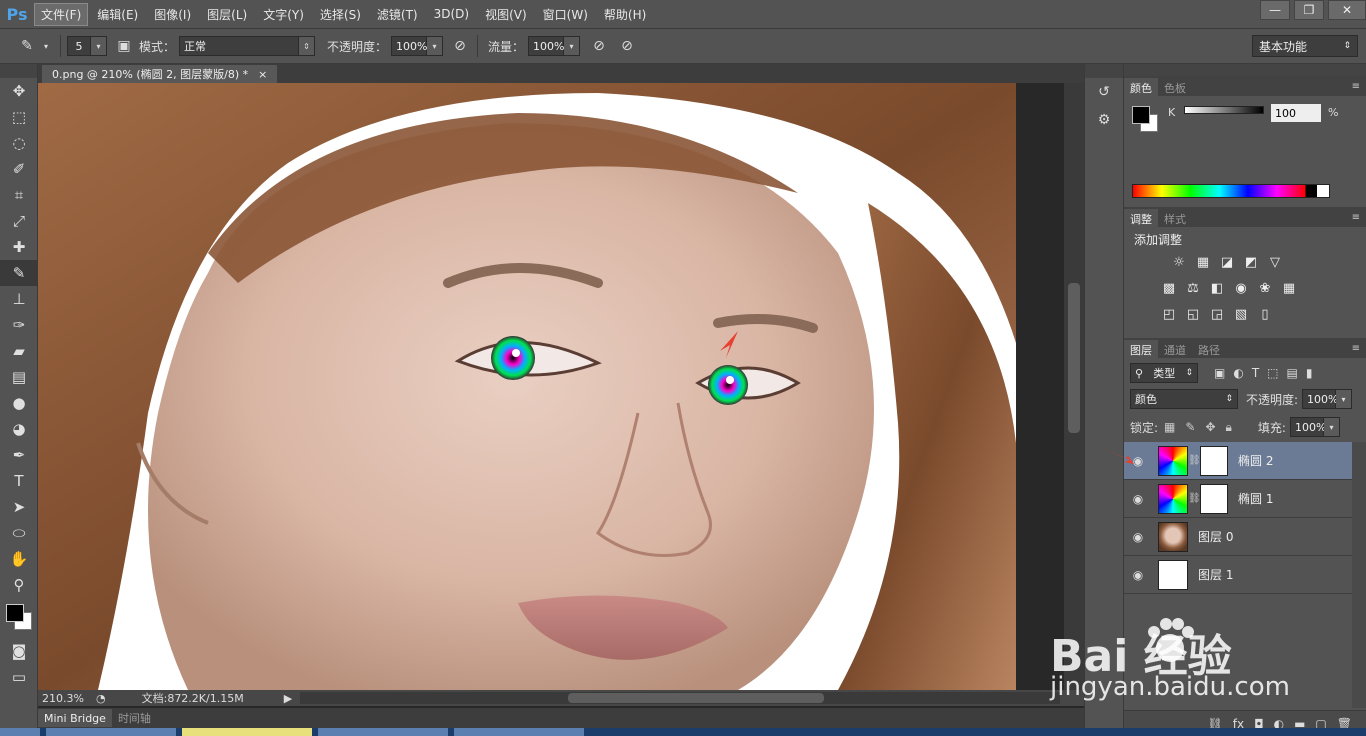 The width and height of the screenshot is (1366, 736). I want to click on minimize-button: —, so click(1275, 10).